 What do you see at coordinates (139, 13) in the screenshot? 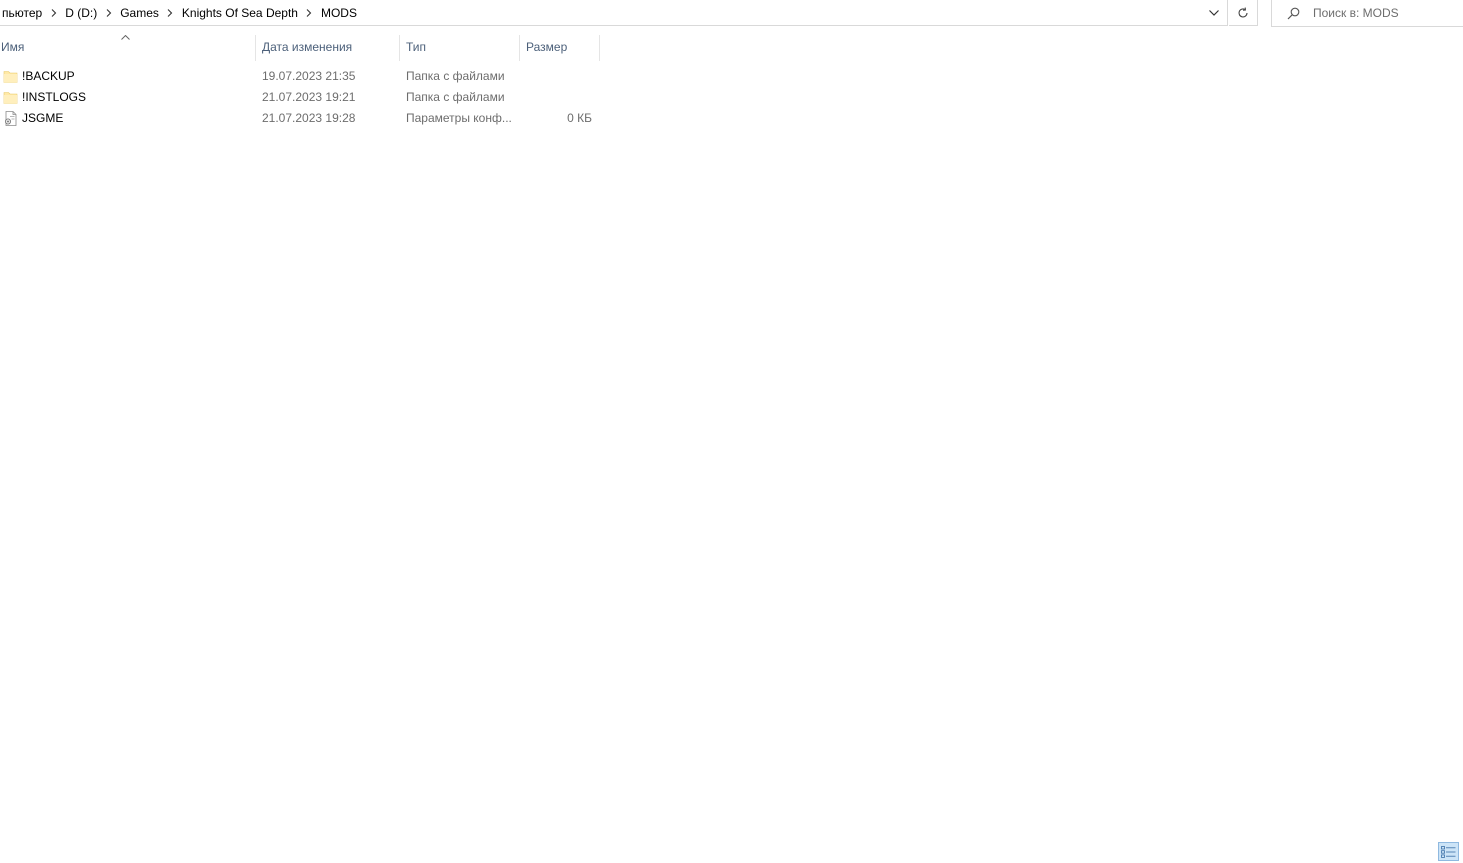
I see `breadcrumb-item-games: Games` at bounding box center [139, 13].